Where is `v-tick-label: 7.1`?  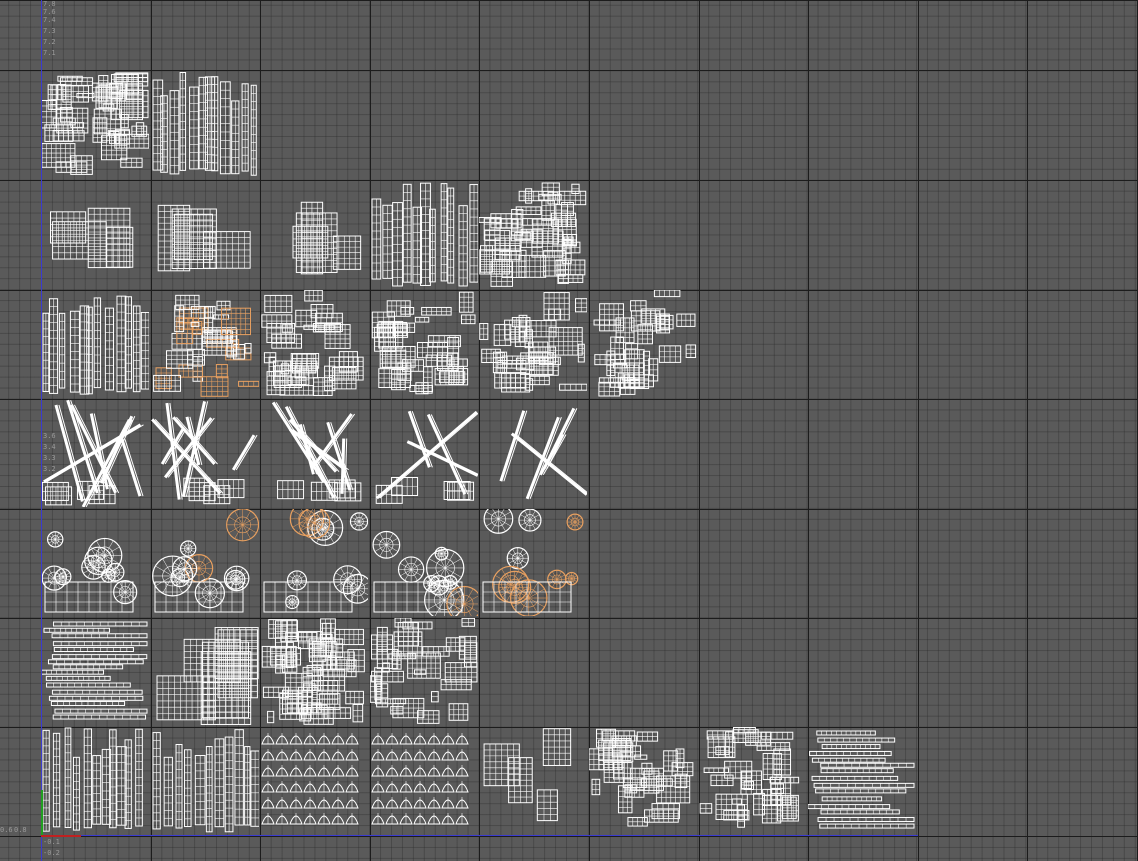
v-tick-label: 7.1 is located at coordinates (49, 53).